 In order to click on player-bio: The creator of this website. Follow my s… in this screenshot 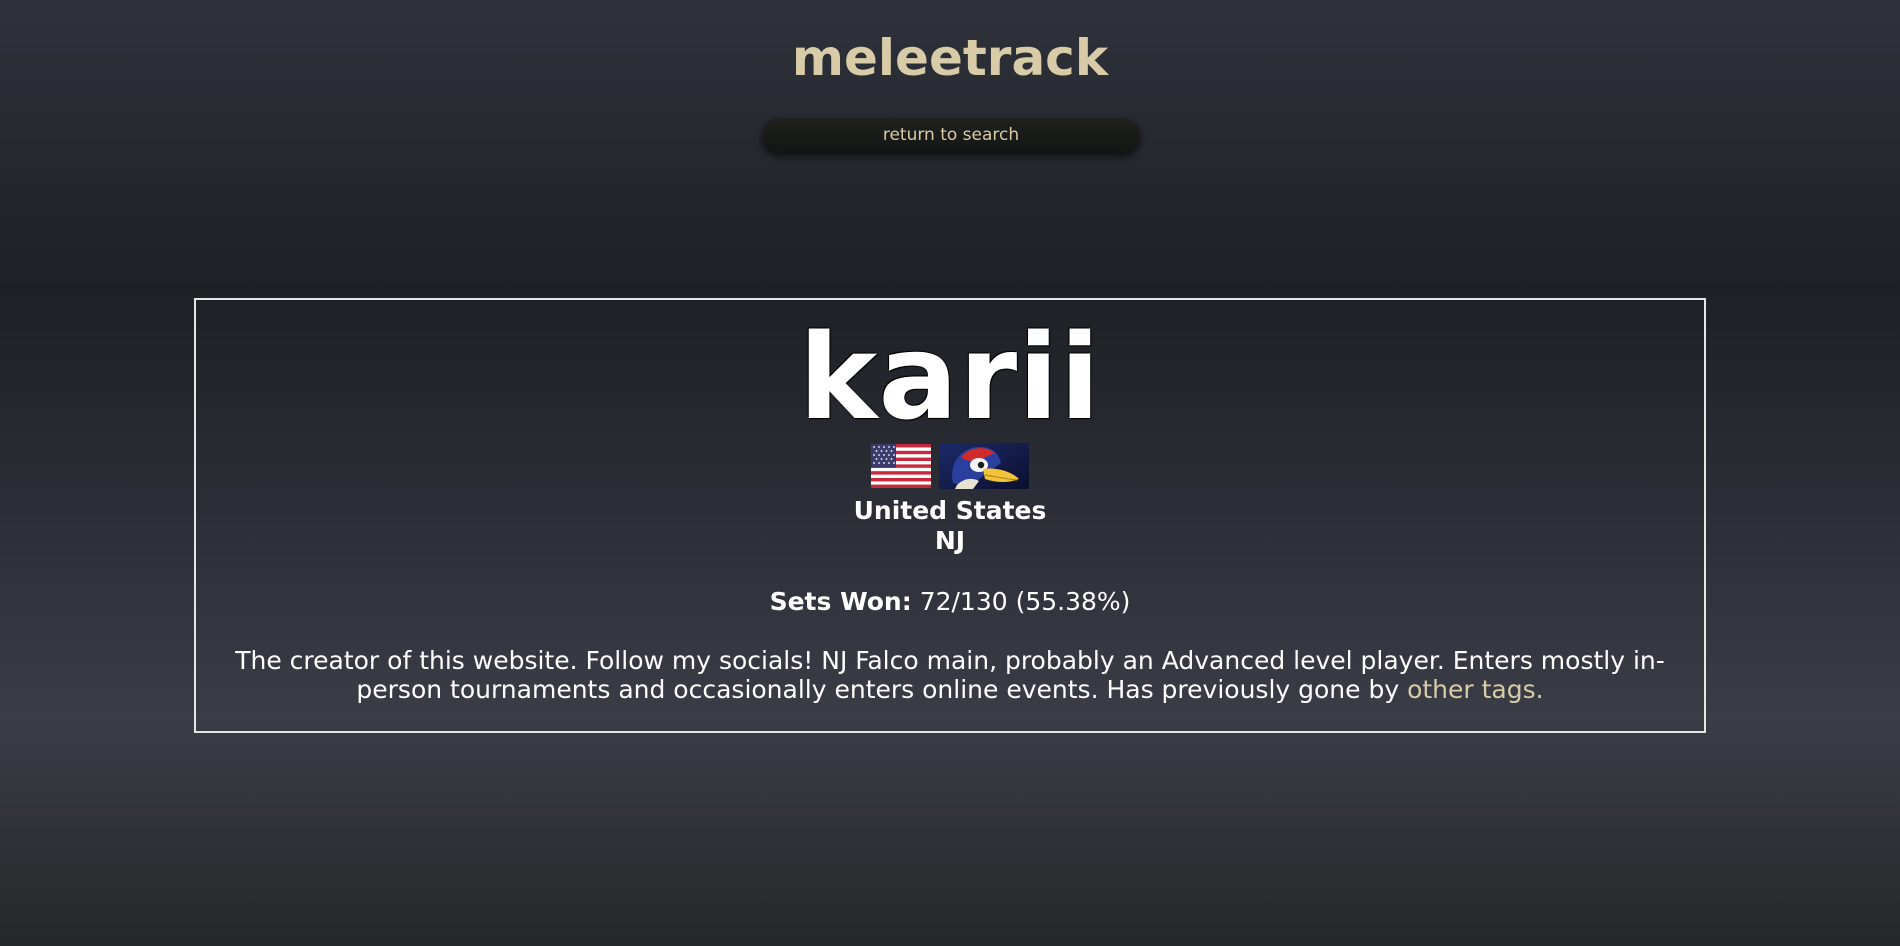, I will do `click(950, 675)`.